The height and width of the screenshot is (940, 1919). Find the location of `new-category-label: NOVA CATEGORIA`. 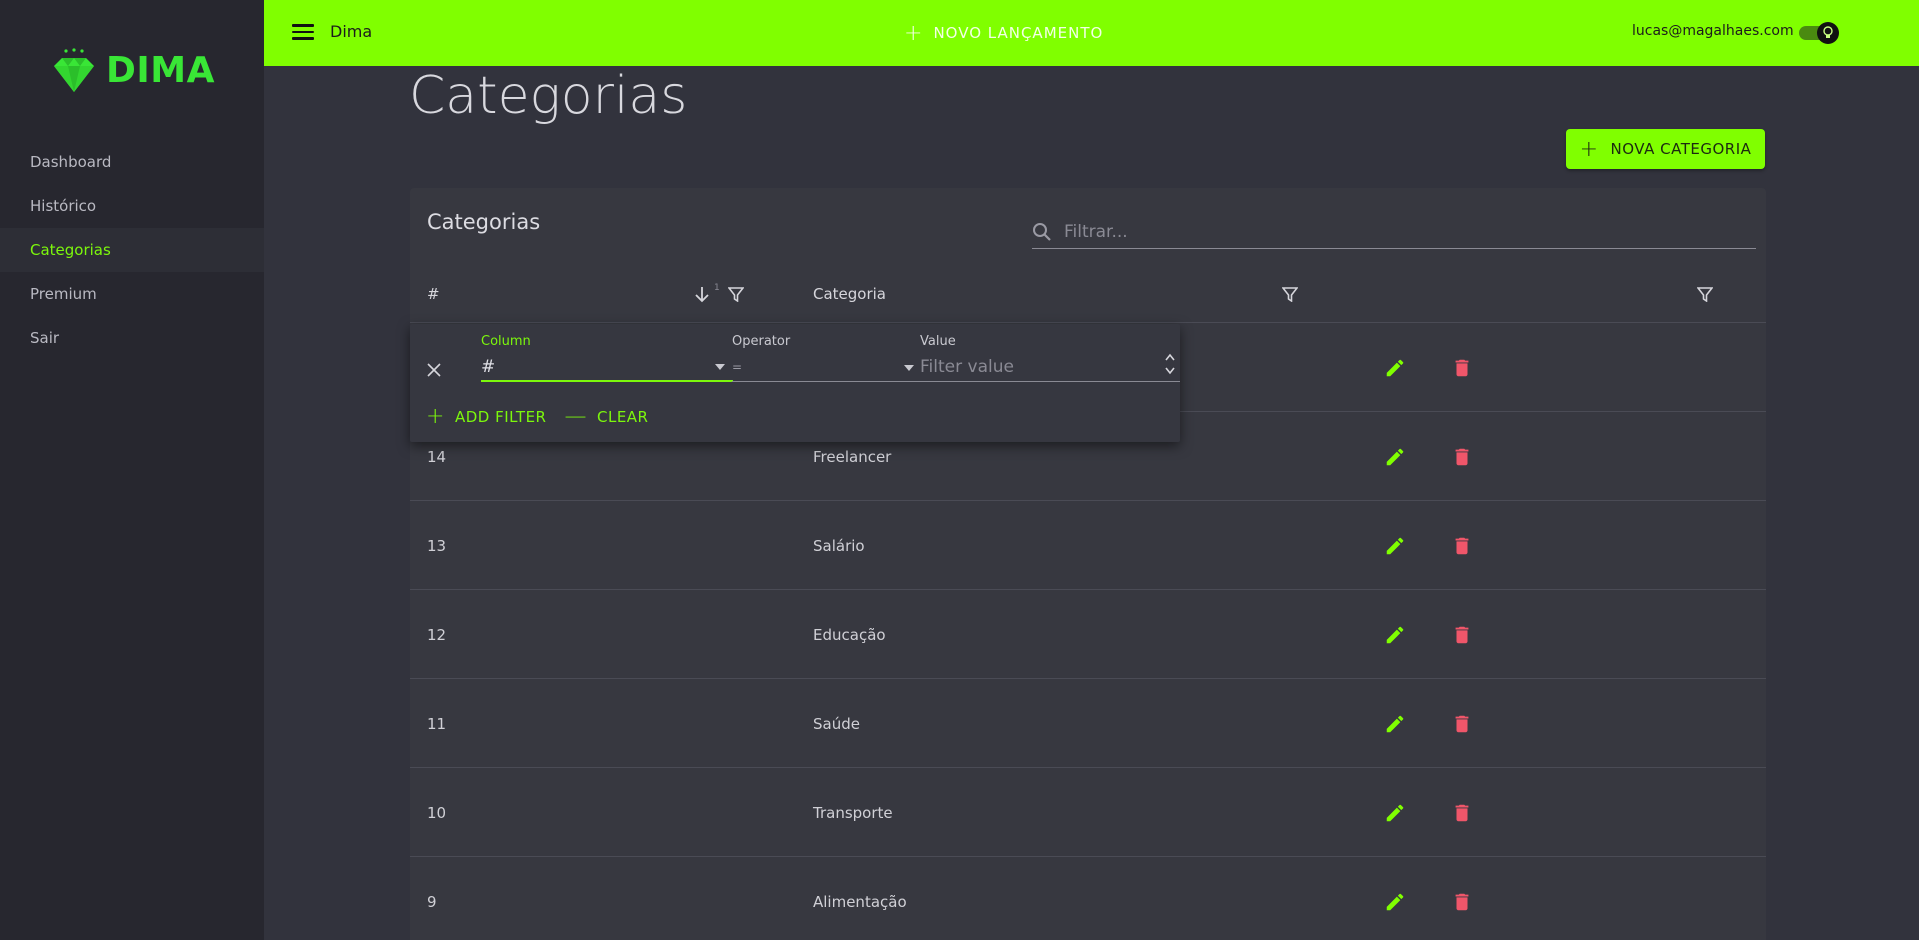

new-category-label: NOVA CATEGORIA is located at coordinates (1681, 149).